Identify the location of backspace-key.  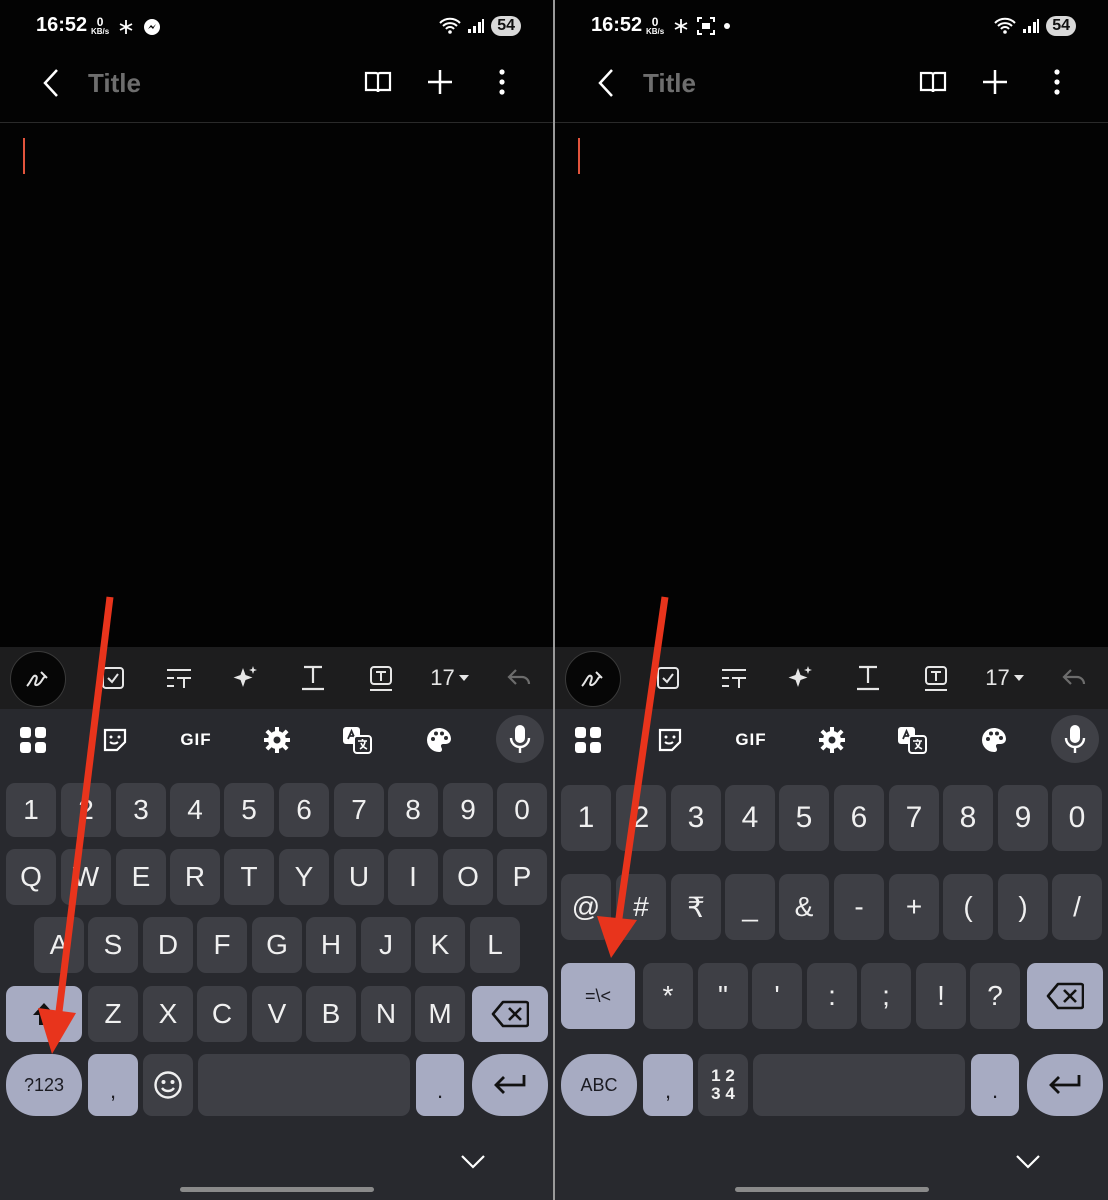
(510, 1014).